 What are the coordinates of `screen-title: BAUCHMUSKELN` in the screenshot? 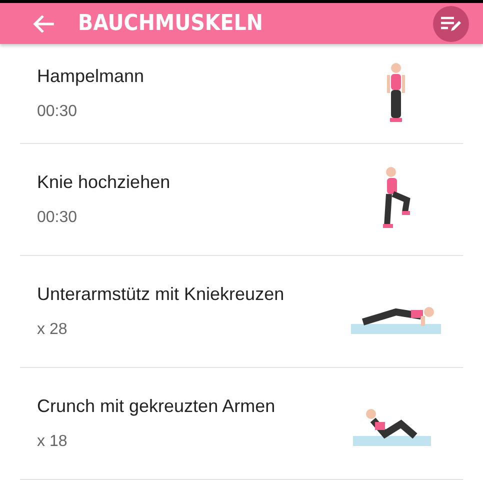 It's located at (171, 23).